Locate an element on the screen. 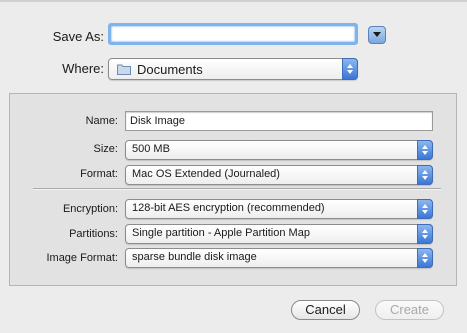 Image resolution: width=467 pixels, height=333 pixels. partitions-popup: Single partition - Apple Partition Map is located at coordinates (279, 234).